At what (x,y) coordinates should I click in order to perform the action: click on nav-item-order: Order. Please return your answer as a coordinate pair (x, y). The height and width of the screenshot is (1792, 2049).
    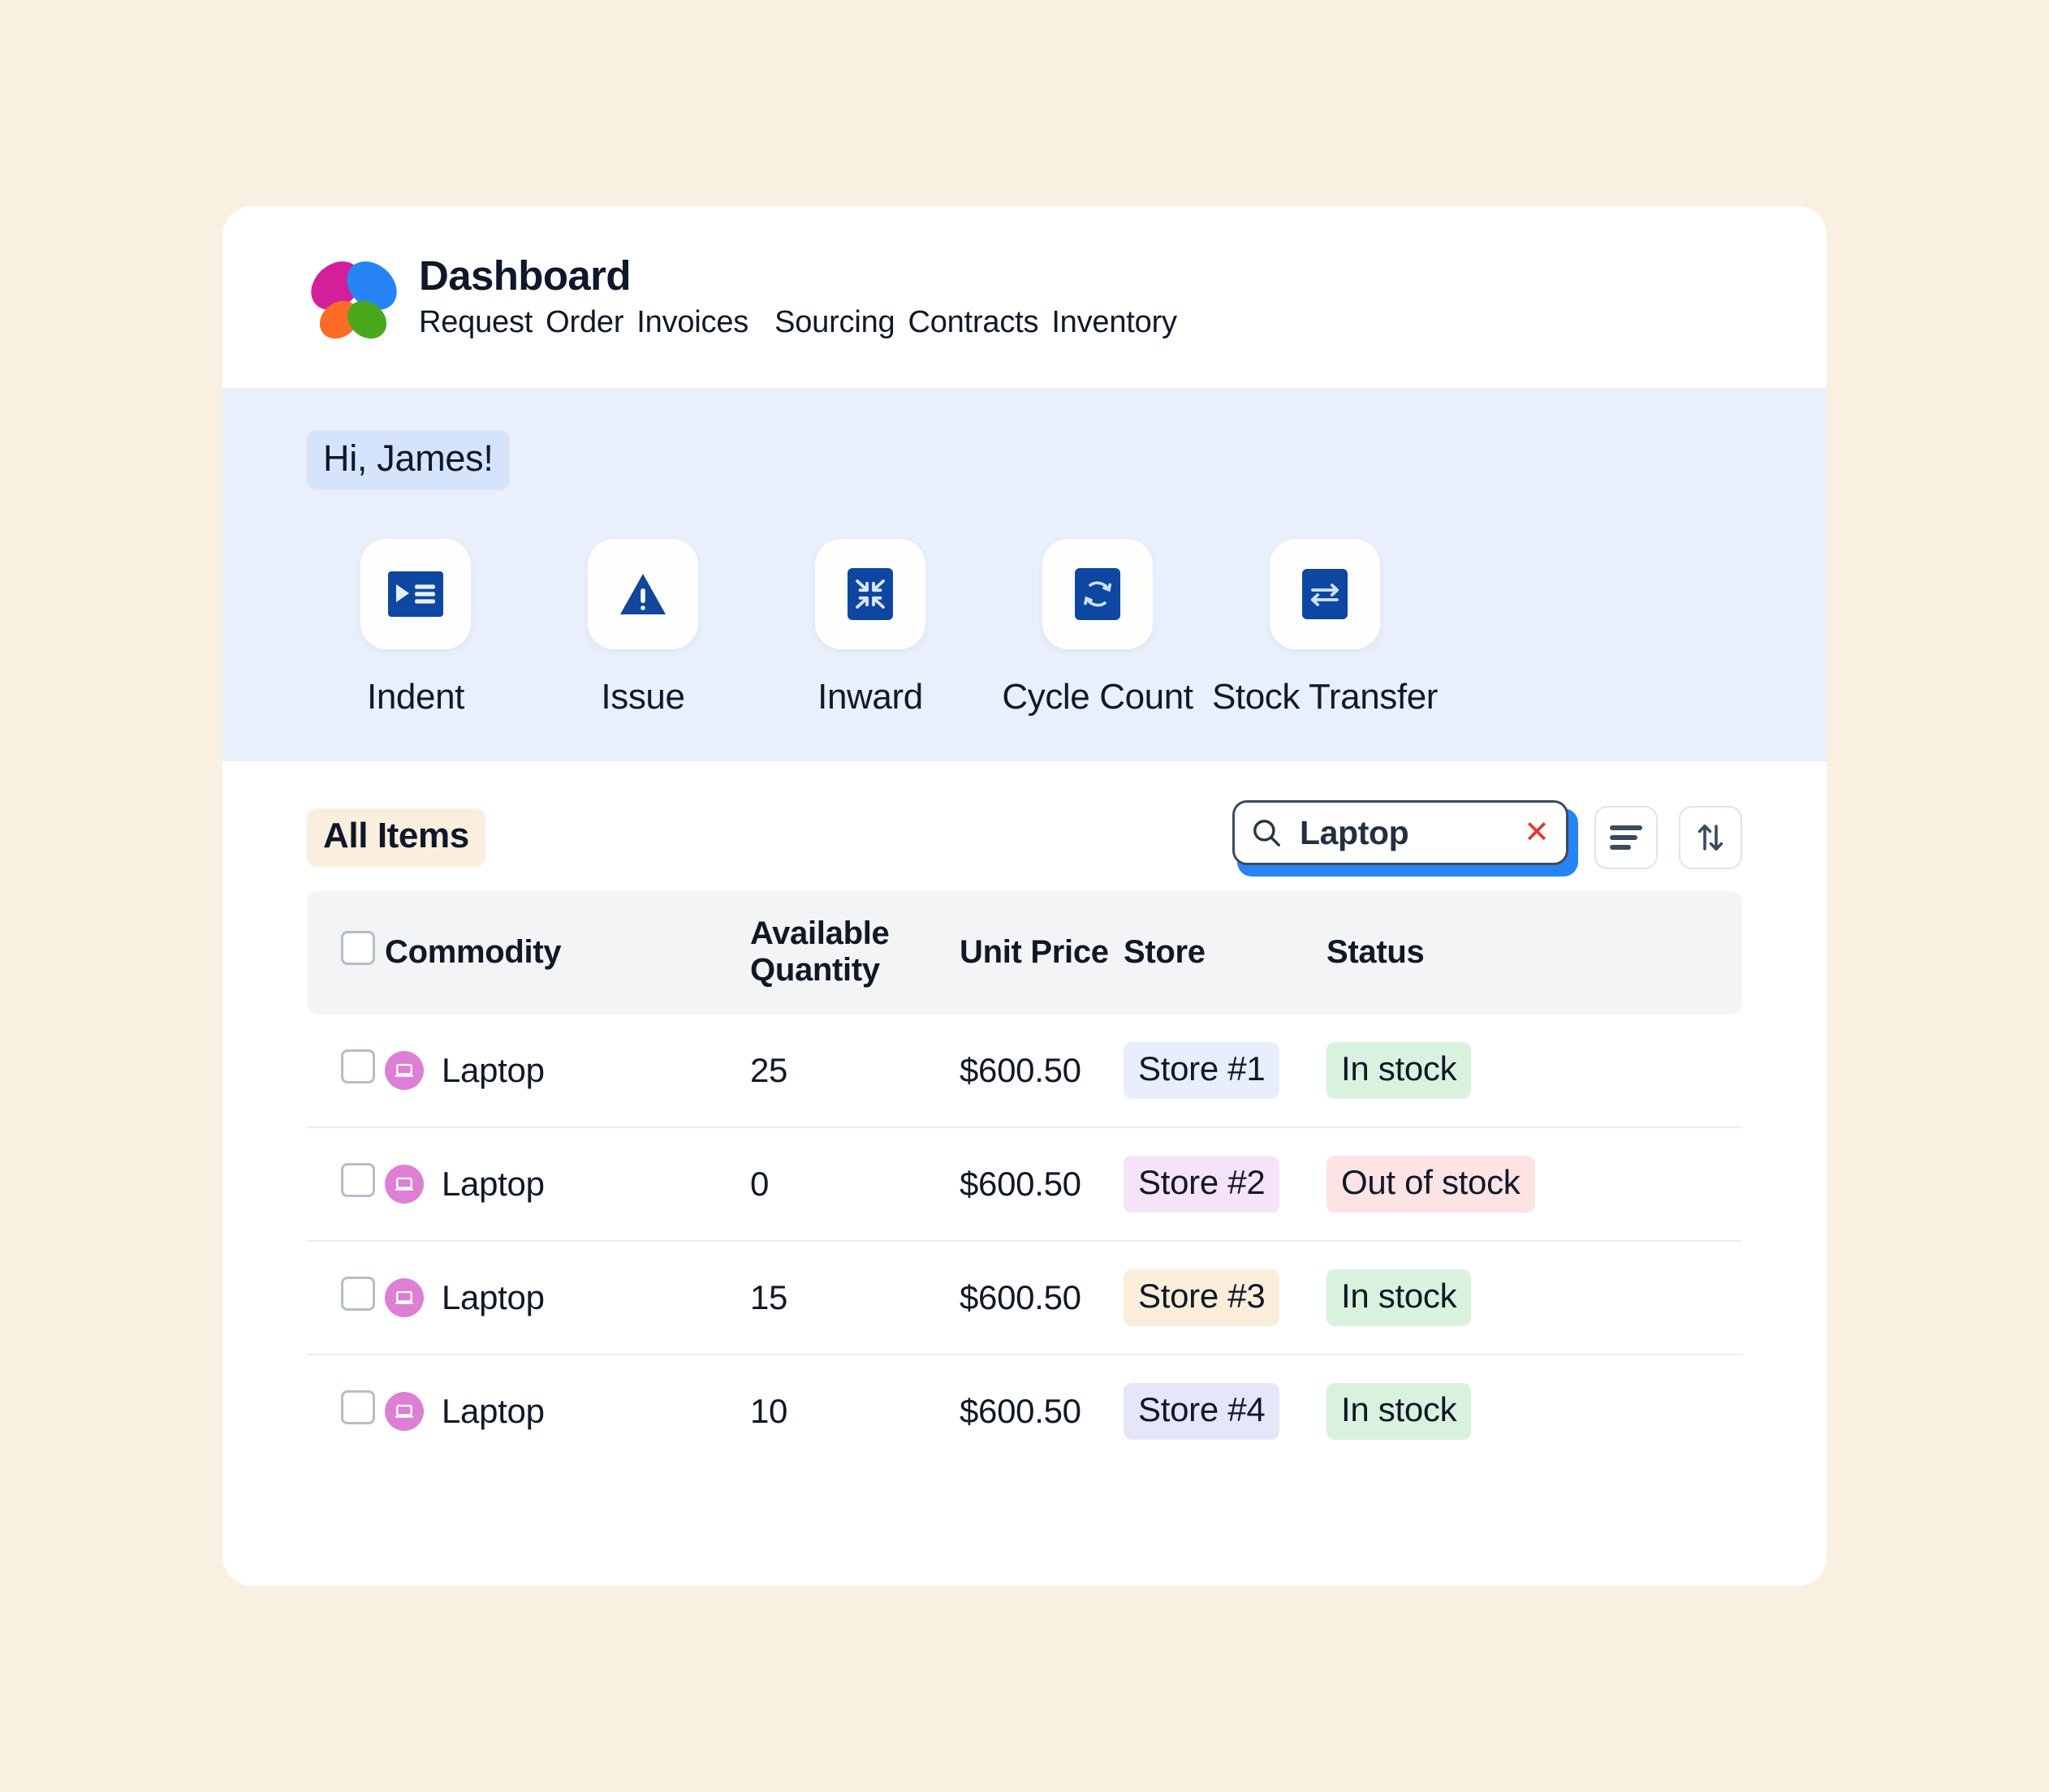
    Looking at the image, I should click on (584, 323).